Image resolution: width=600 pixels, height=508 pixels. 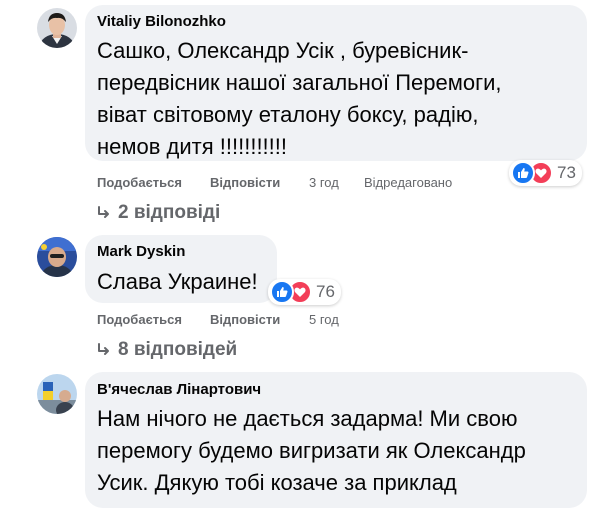 I want to click on comment-line: Усик. Дякую тобі козаче за приклад, so click(x=277, y=482).